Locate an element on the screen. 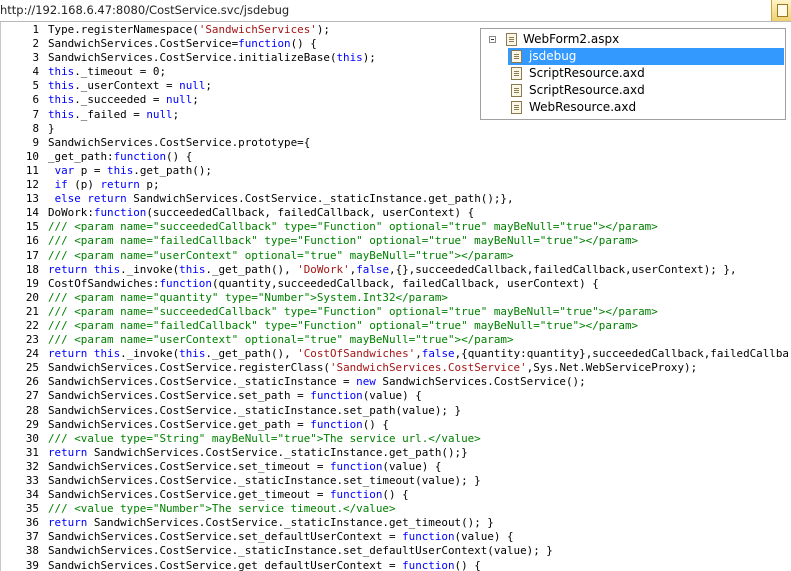  tree-item-label: jsdebug is located at coordinates (553, 56).